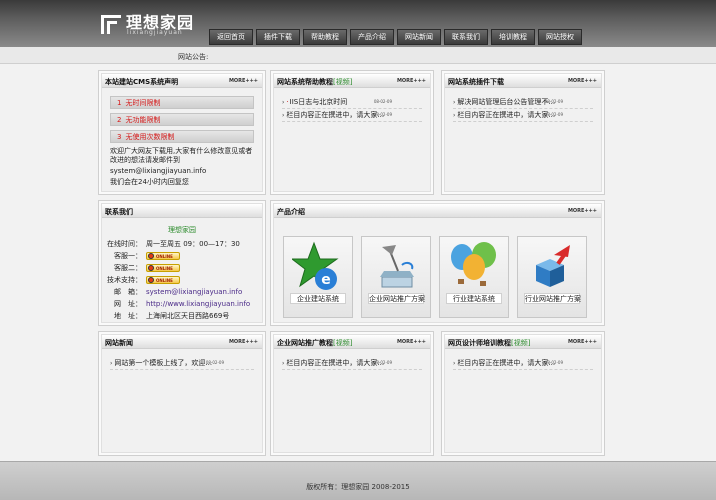  Describe the element at coordinates (231, 37) in the screenshot. I see `nav-home: 返回首页` at that location.